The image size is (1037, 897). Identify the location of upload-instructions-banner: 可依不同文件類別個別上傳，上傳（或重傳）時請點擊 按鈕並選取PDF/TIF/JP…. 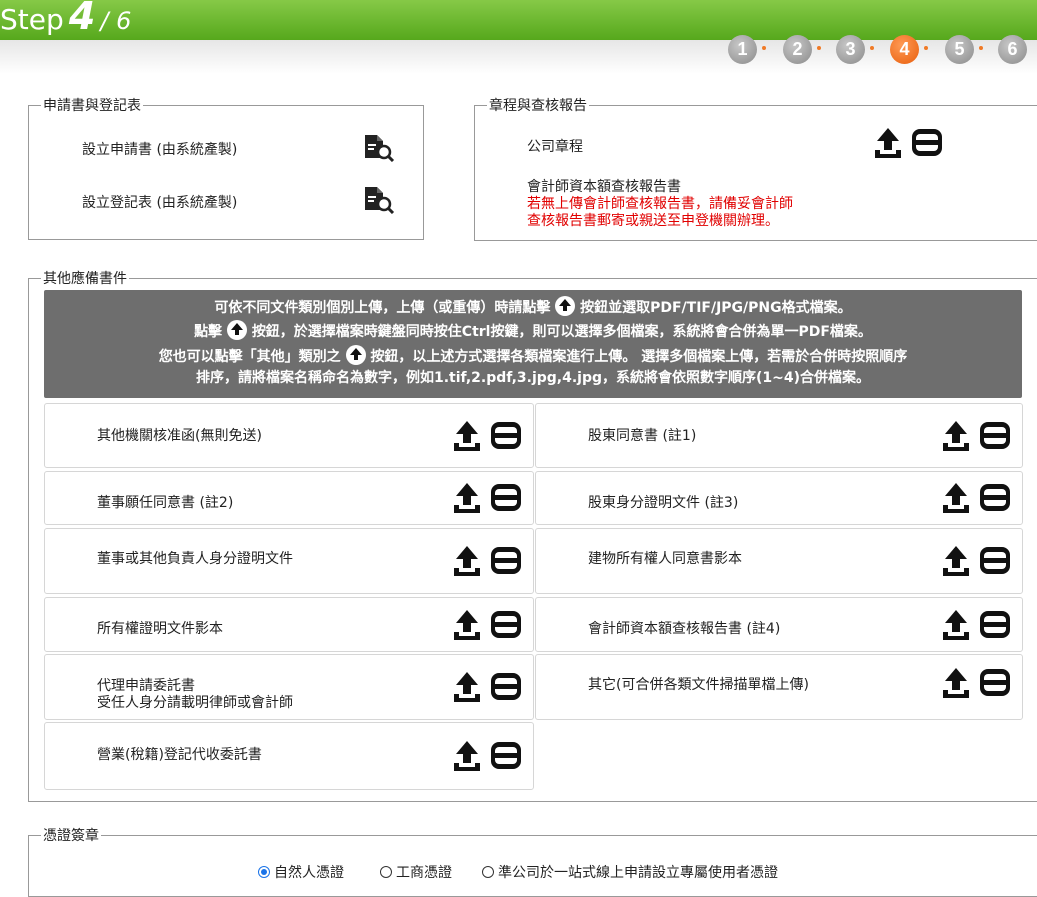
(533, 344).